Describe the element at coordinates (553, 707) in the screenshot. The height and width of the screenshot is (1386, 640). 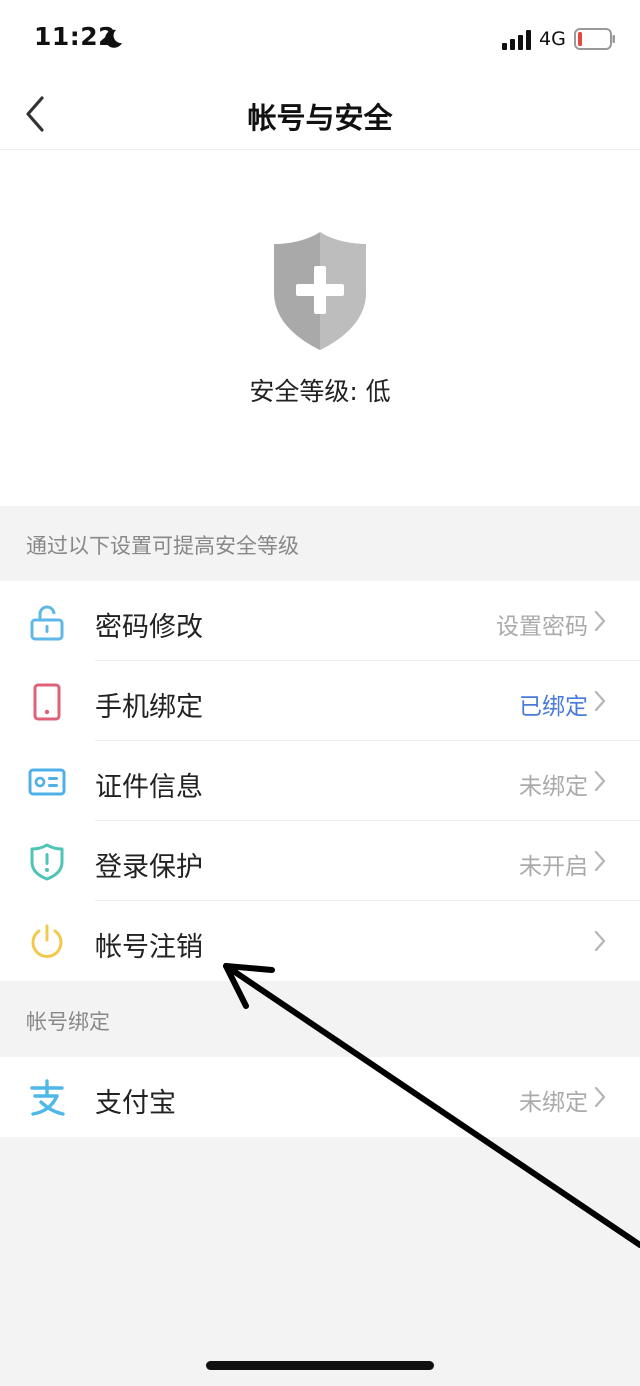
I see `item-value: 已绑定` at that location.